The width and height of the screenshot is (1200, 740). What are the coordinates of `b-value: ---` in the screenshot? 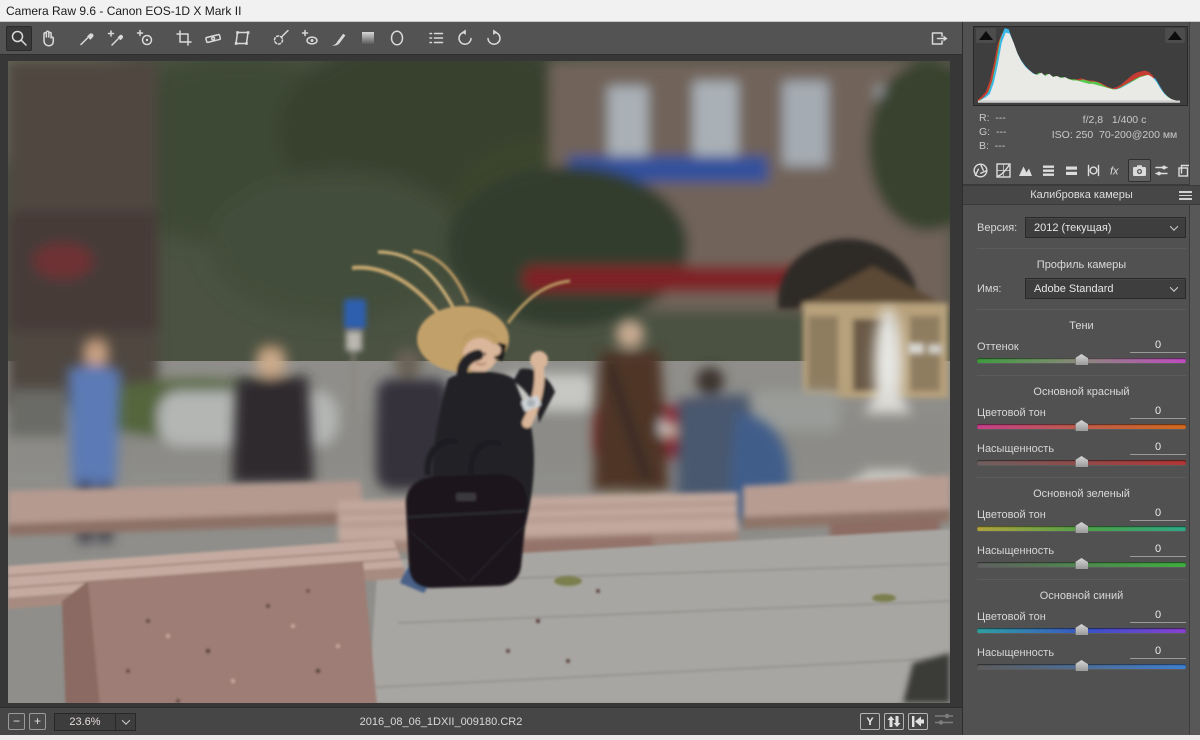 It's located at (1000, 146).